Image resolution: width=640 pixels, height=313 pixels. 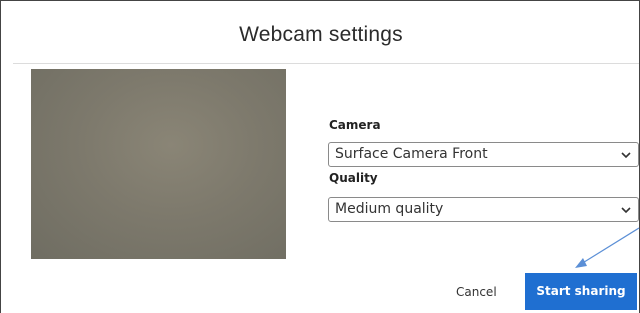 What do you see at coordinates (476, 292) in the screenshot?
I see `cancel-button: Cancel` at bounding box center [476, 292].